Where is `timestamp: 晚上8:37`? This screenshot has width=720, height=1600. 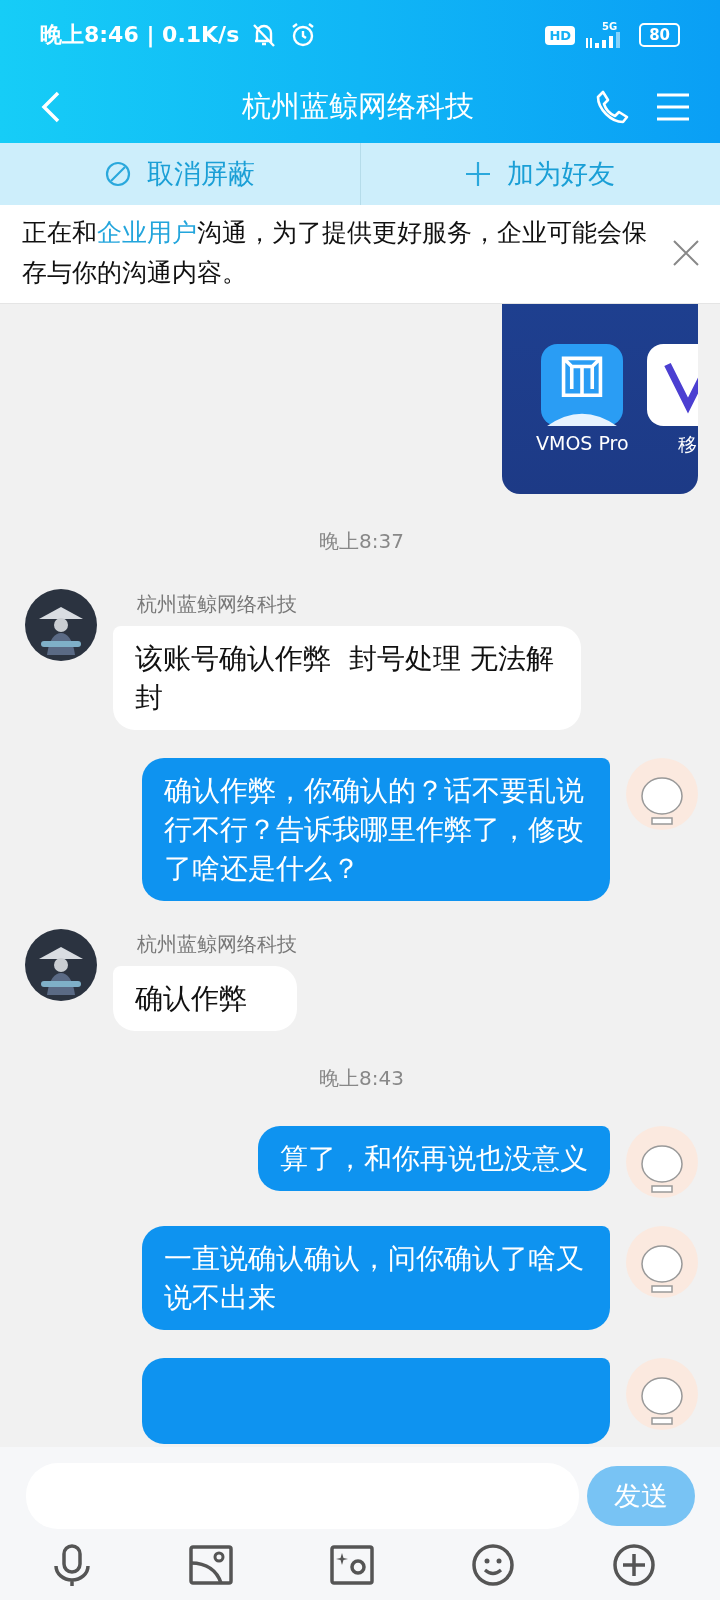 timestamp: 晚上8:37 is located at coordinates (361, 541).